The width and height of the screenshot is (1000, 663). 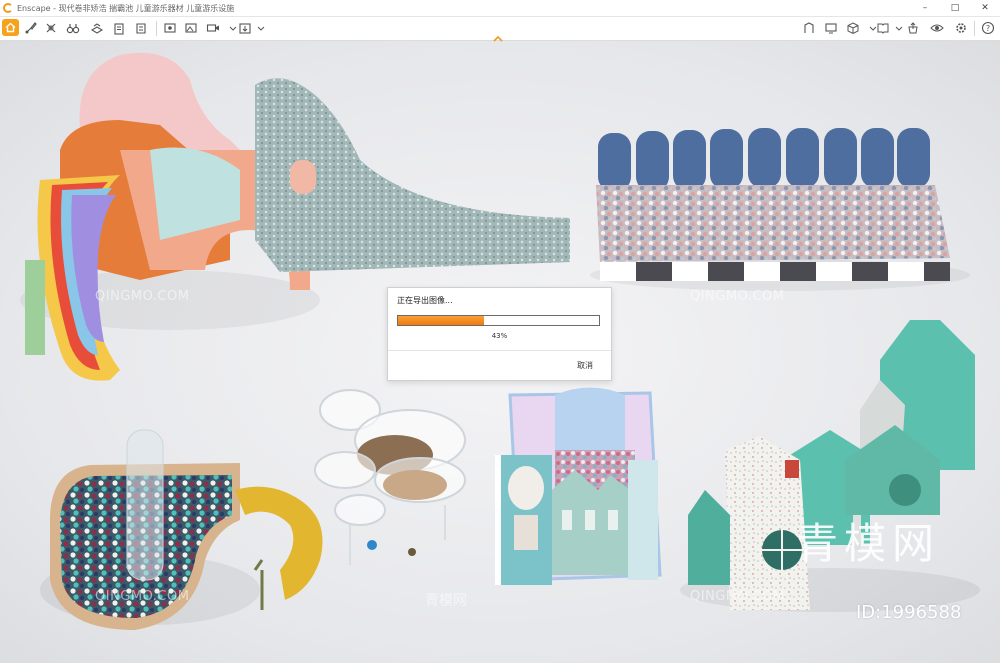 I want to click on transparent-tower, so click(x=390, y=477).